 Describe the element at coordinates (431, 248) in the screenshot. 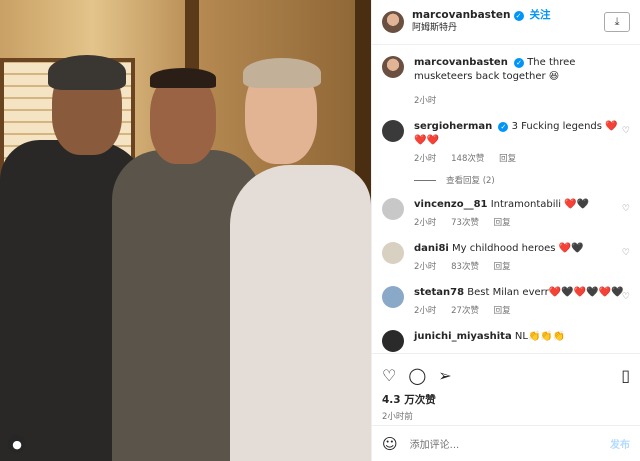

I see `comment-username: dani8i` at that location.